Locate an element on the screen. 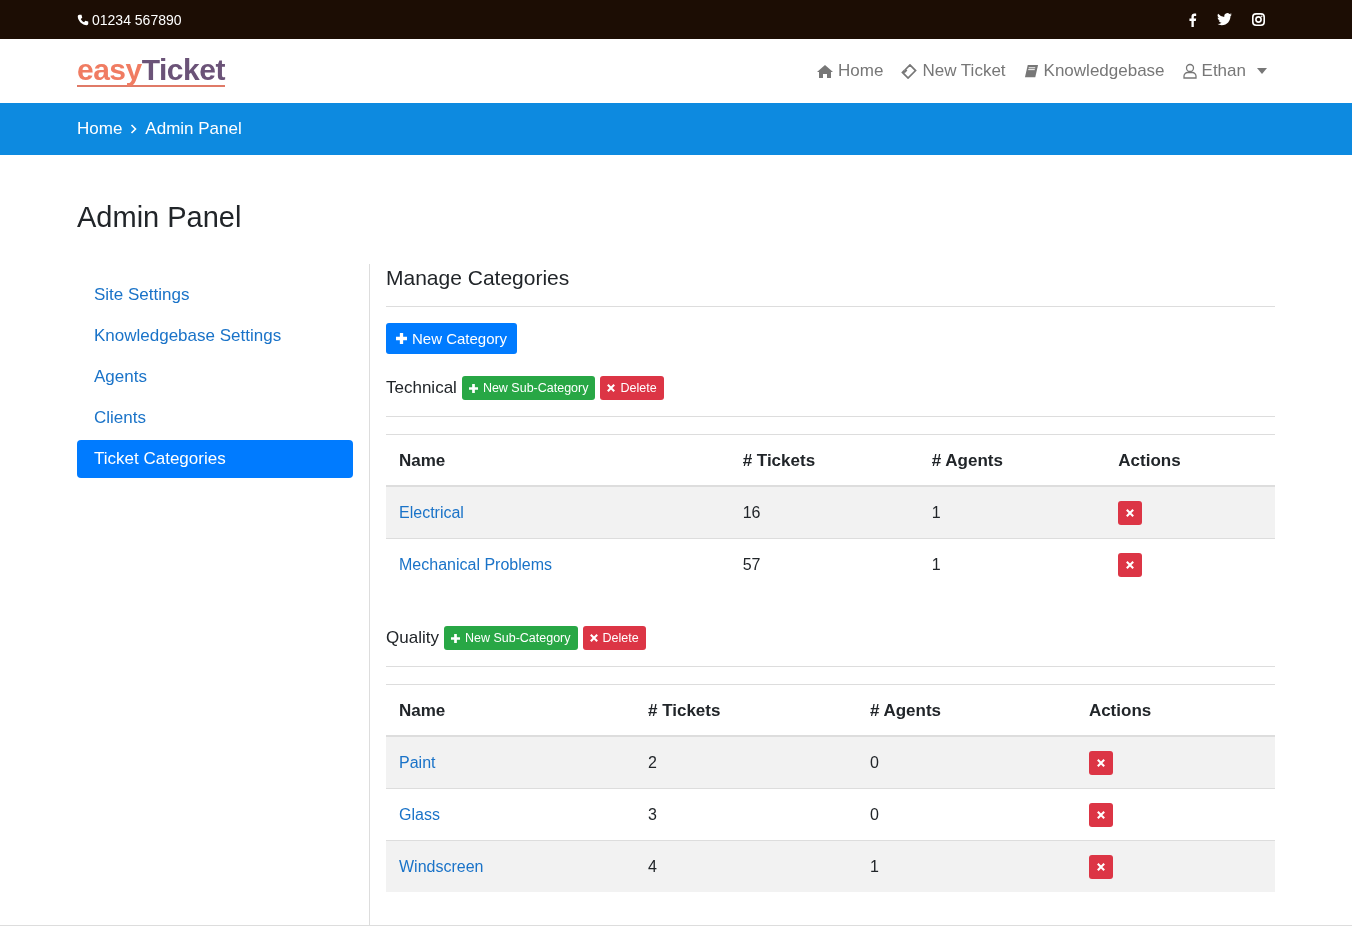 This screenshot has width=1352, height=926. category-link: Paint is located at coordinates (417, 762).